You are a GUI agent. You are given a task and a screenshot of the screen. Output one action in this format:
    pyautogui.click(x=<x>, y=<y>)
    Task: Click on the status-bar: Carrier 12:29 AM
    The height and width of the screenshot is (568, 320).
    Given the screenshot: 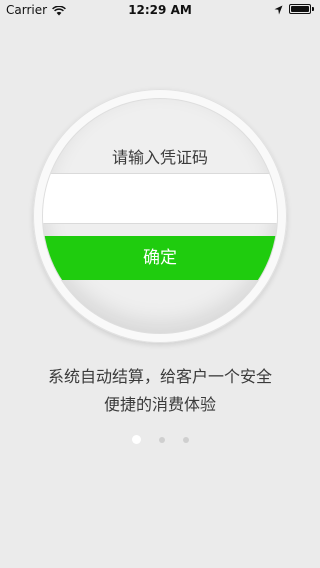 What is the action you would take?
    pyautogui.click(x=160, y=10)
    